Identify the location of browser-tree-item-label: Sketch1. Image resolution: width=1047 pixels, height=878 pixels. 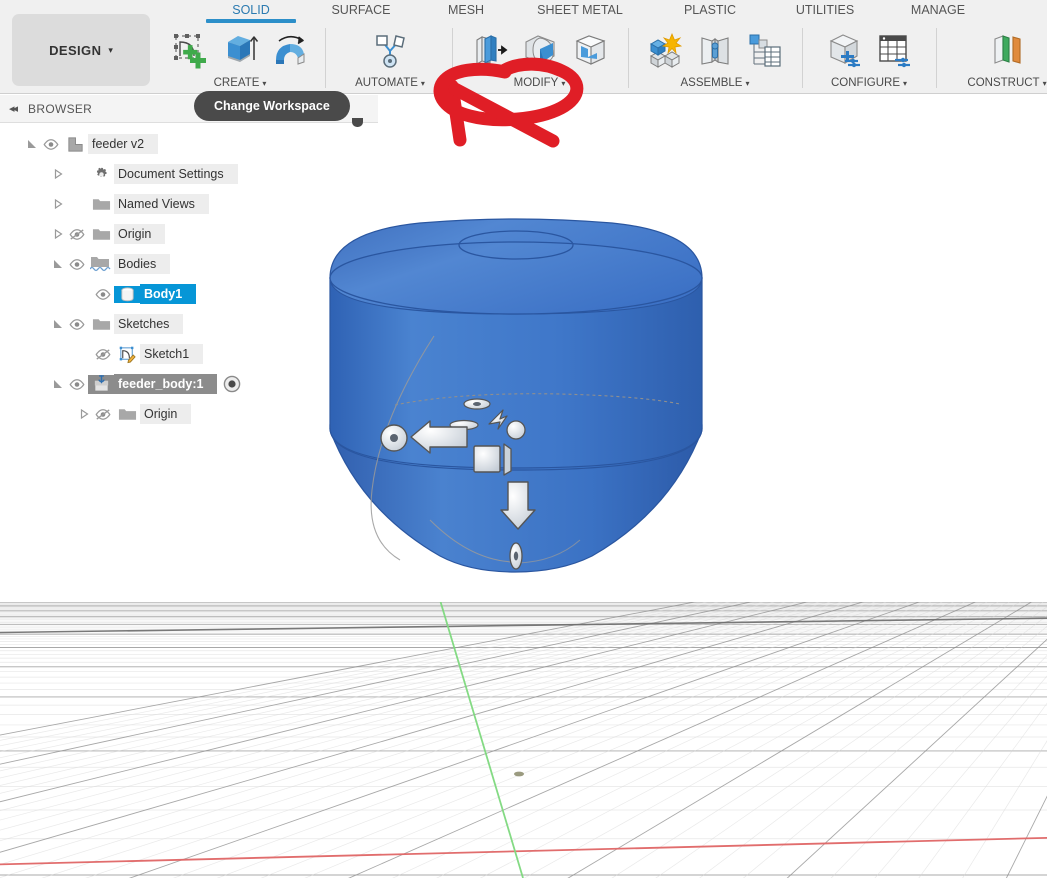
(172, 354).